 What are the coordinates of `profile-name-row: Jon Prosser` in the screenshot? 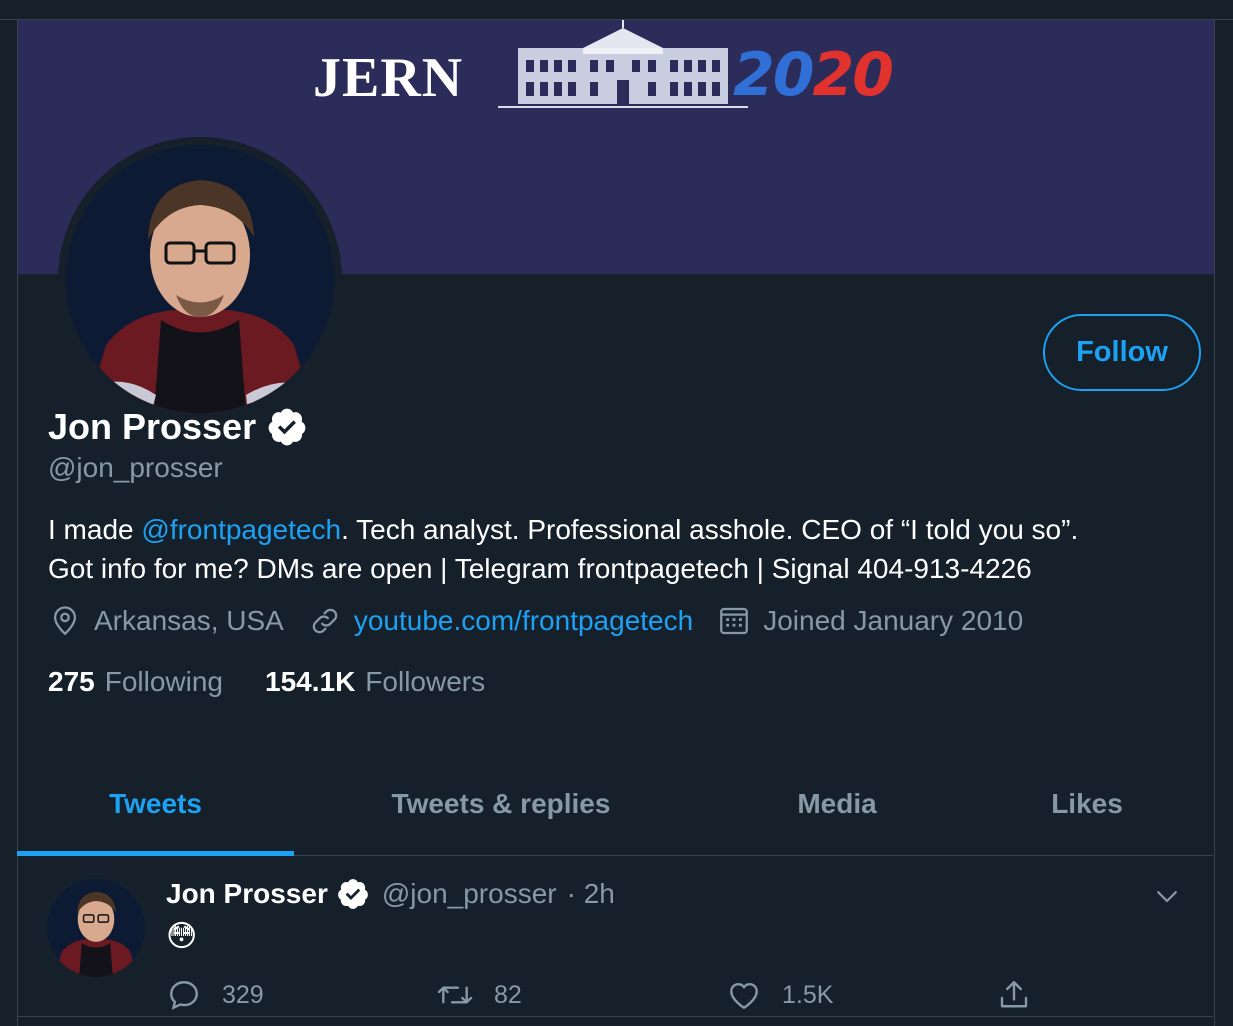 It's located at (178, 427).